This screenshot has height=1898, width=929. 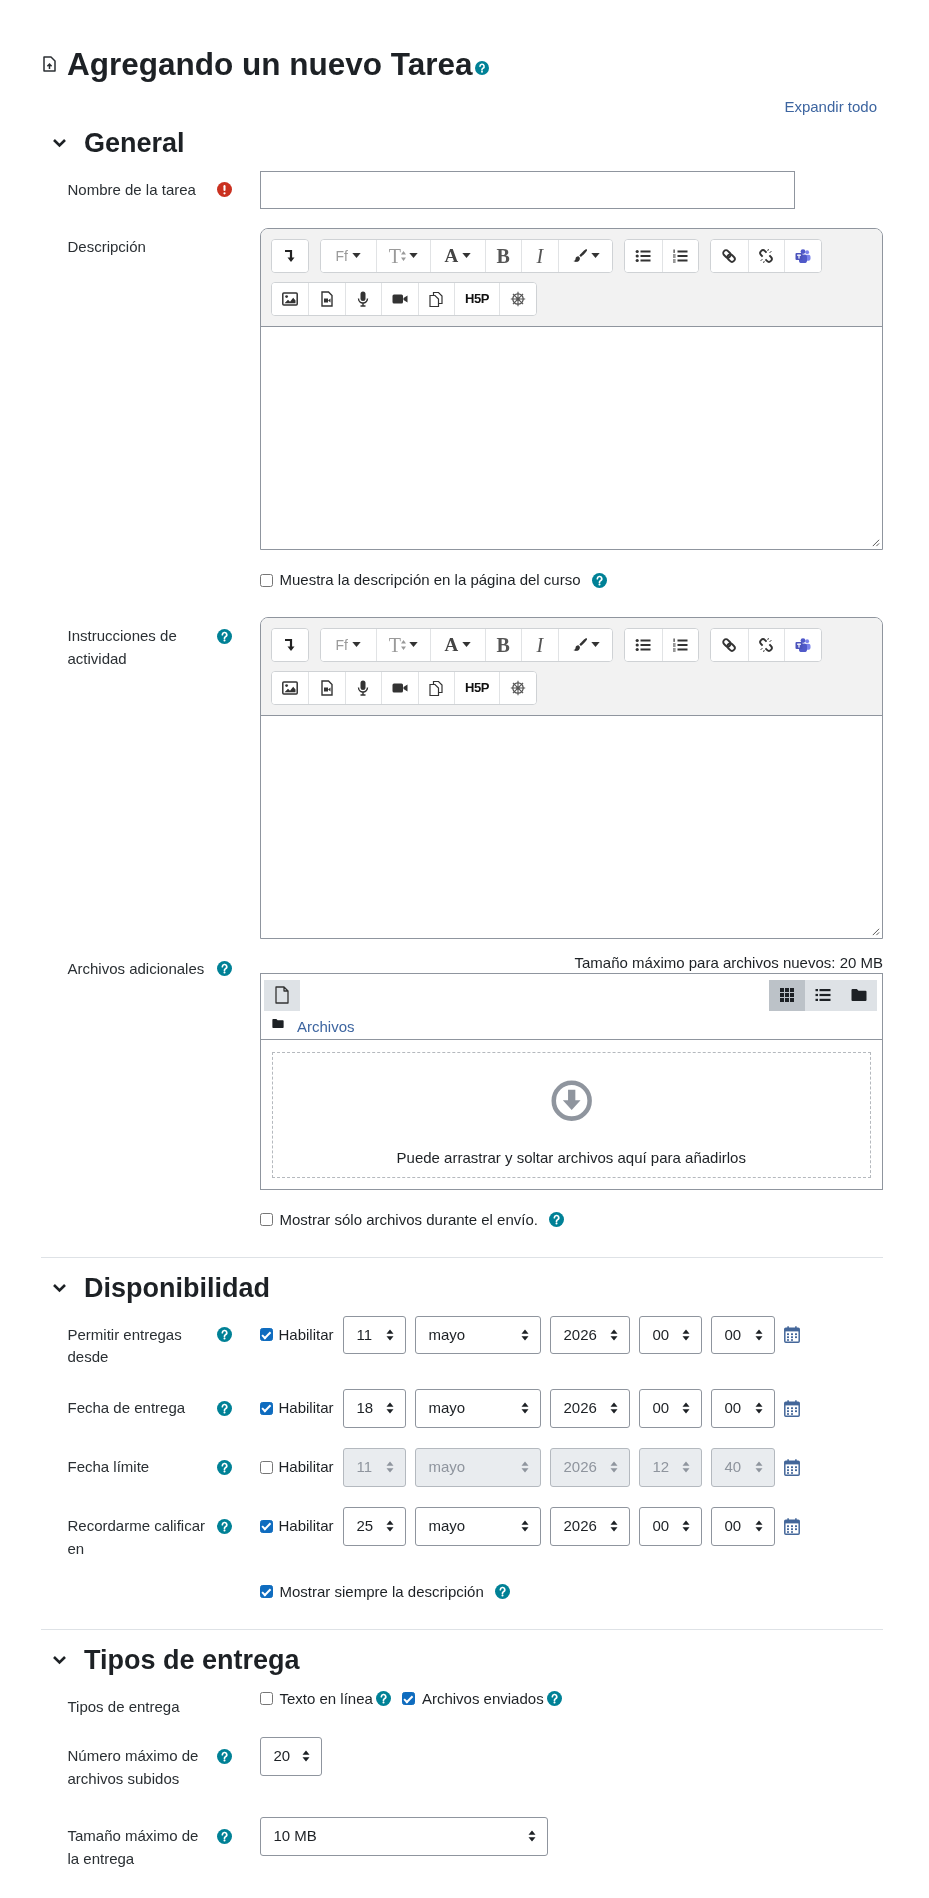 I want to click on people-icon, so click(x=802, y=644).